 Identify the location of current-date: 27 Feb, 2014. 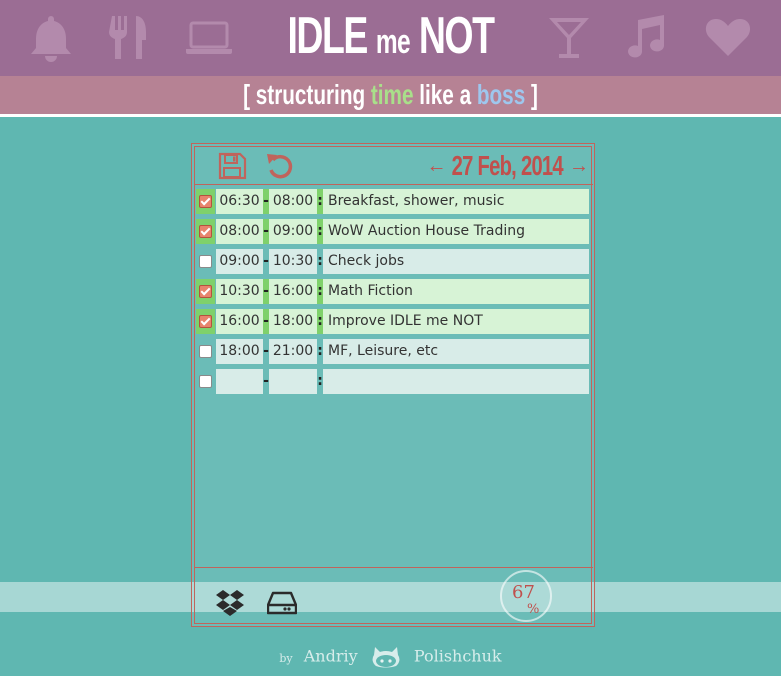
(508, 165).